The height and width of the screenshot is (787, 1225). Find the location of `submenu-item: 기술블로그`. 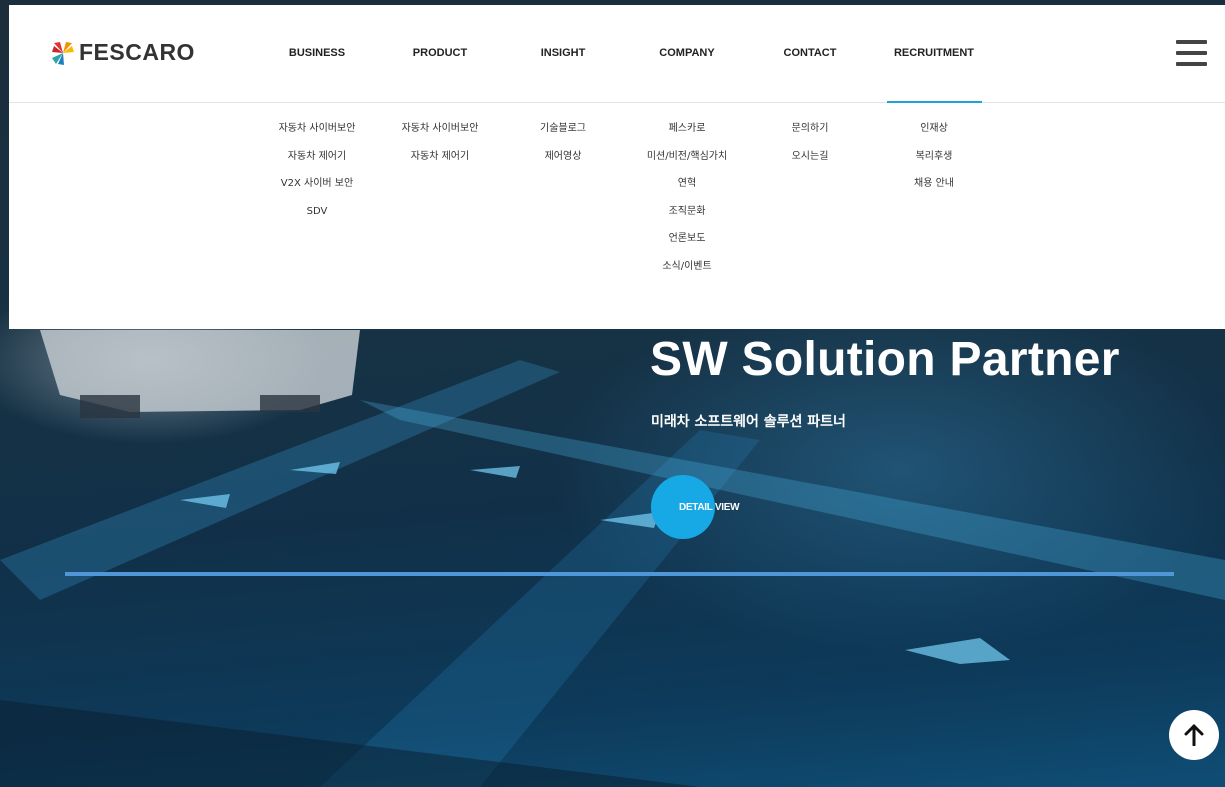

submenu-item: 기술블로그 is located at coordinates (563, 129).